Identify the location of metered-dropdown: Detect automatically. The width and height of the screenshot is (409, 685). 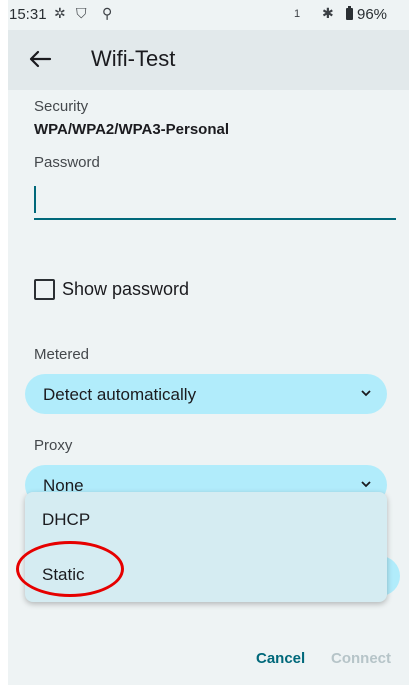
(206, 394).